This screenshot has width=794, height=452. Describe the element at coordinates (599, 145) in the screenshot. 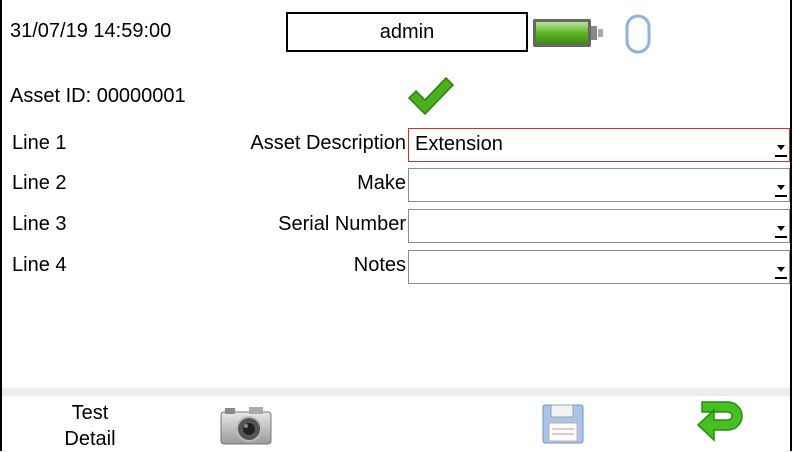

I see `asset-description-dropdown: Extension` at that location.